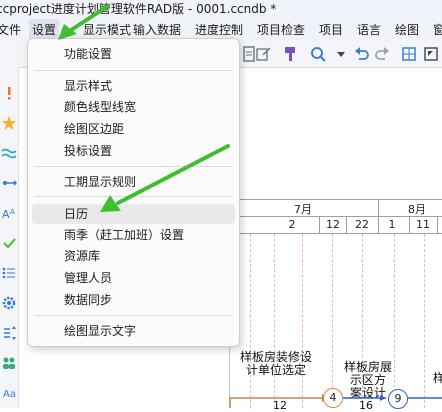 This screenshot has height=412, width=442. What do you see at coordinates (124, 235) in the screenshot?
I see `menu-item-rainy-season-overtime: 雨季（赶工加班）设置` at bounding box center [124, 235].